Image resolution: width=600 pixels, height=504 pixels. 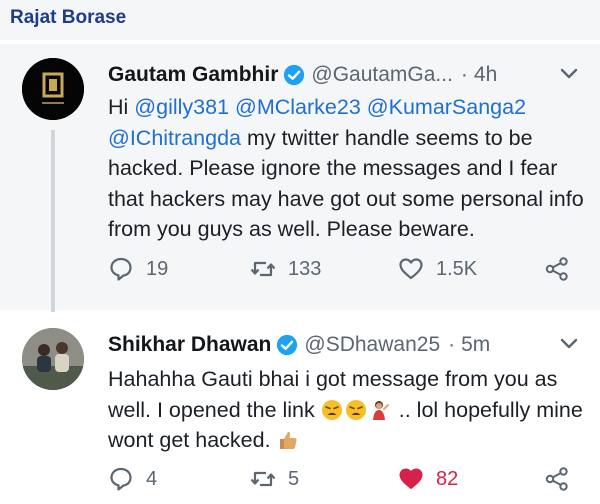 What do you see at coordinates (372, 345) in the screenshot?
I see `user-handle: @SDhawan25` at bounding box center [372, 345].